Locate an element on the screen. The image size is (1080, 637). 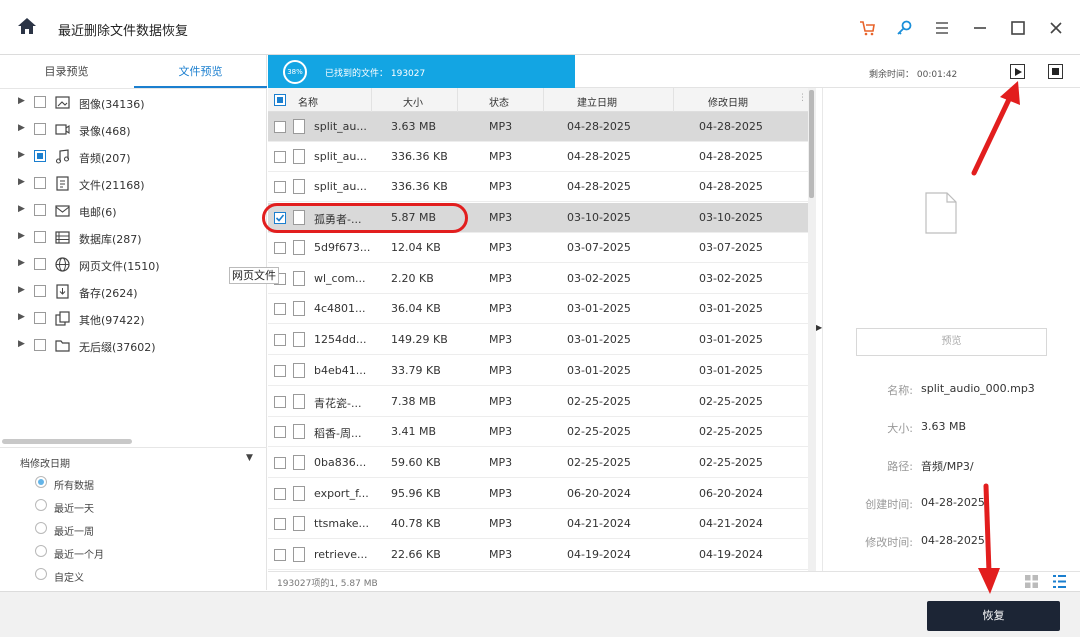
radio-last-day is located at coordinates (41, 505).